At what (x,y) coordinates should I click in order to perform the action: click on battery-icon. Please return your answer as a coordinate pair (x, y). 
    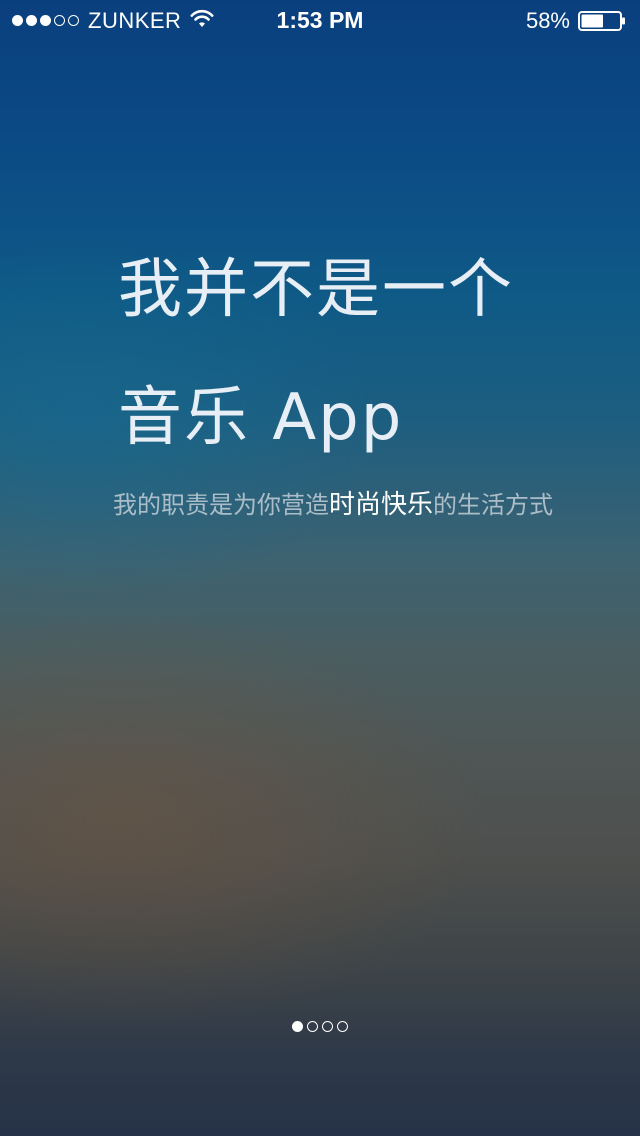
    Looking at the image, I should click on (601, 21).